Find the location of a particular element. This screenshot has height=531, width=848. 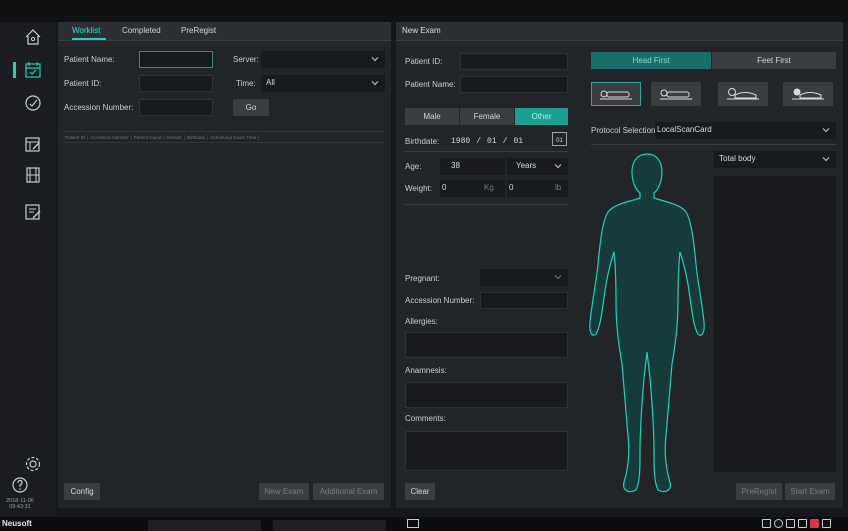

pregnant-label: Pregnant: is located at coordinates (422, 278).